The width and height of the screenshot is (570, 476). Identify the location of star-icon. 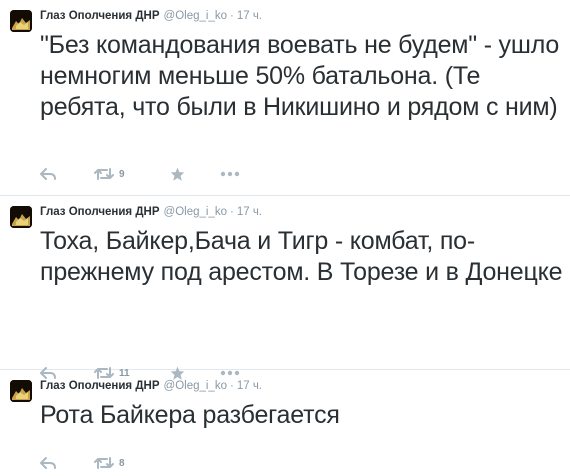
(177, 174).